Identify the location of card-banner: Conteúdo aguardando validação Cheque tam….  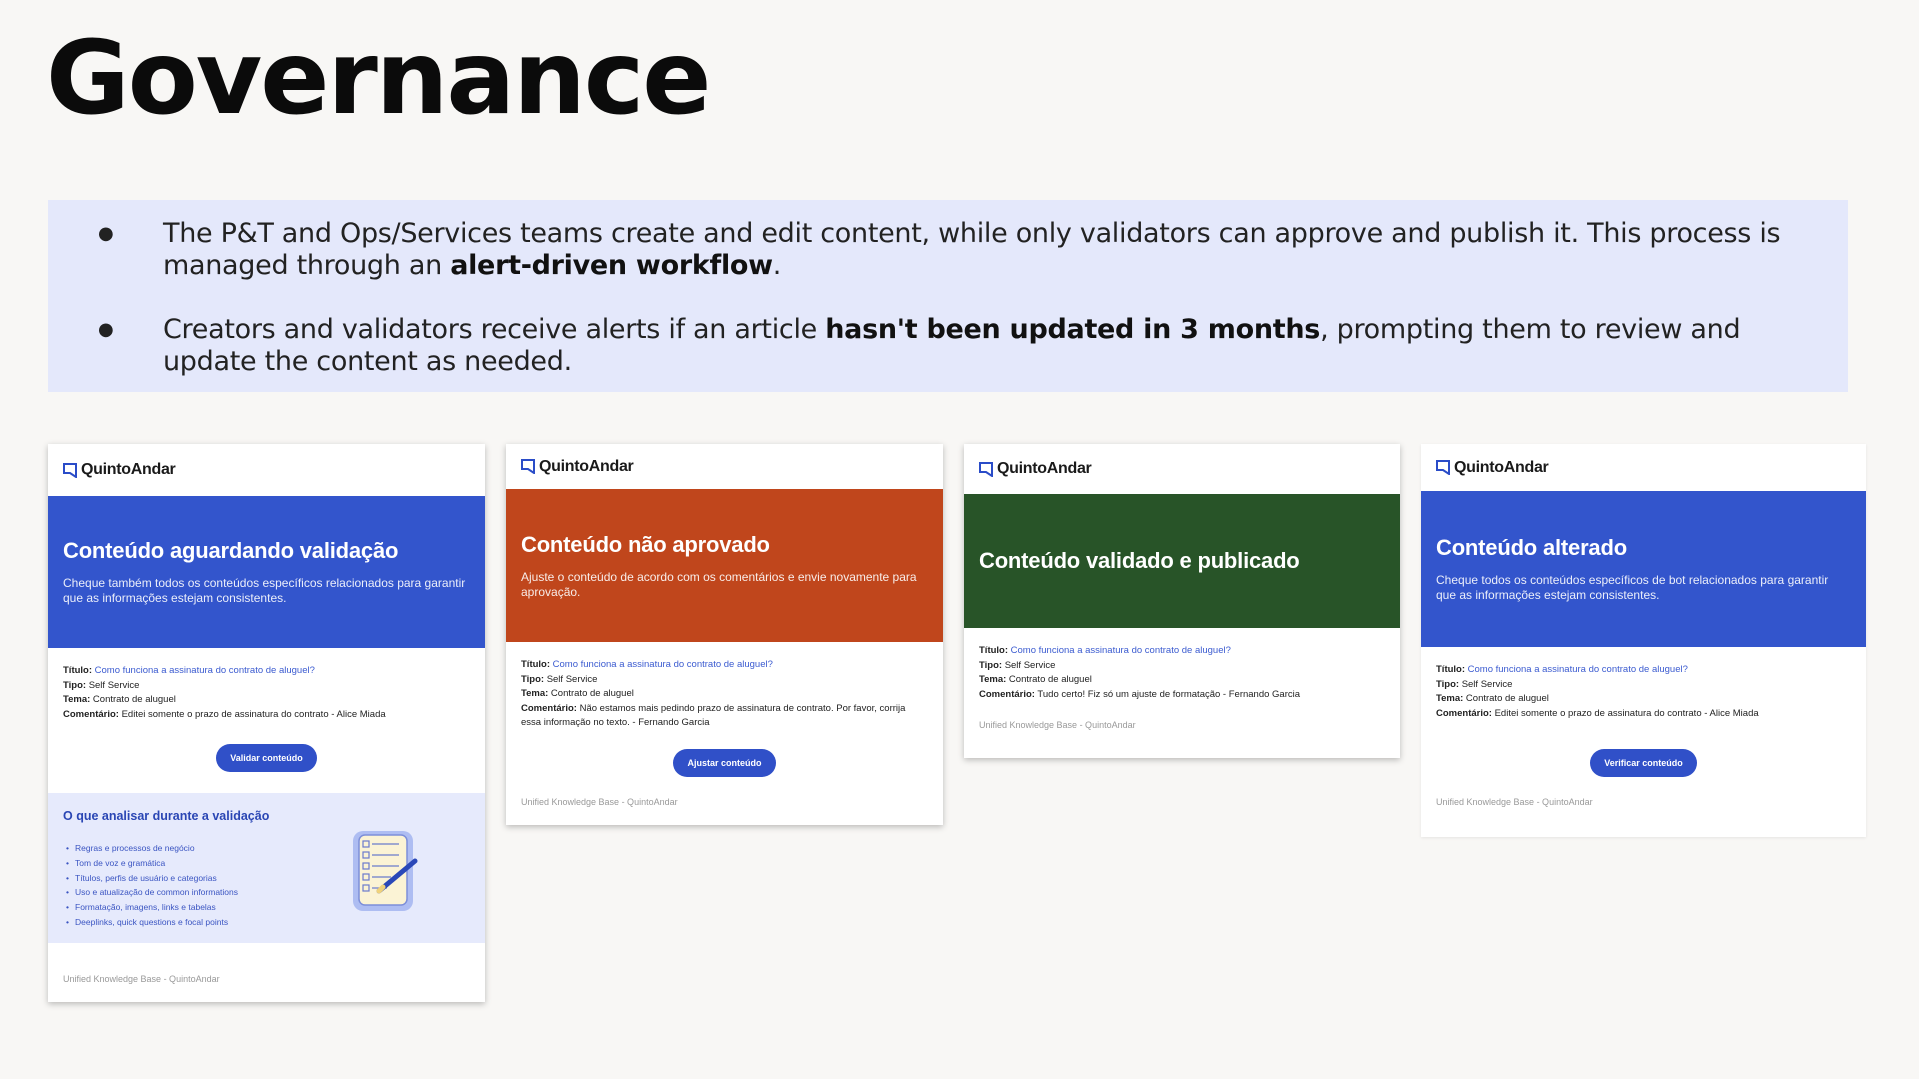
(266, 572).